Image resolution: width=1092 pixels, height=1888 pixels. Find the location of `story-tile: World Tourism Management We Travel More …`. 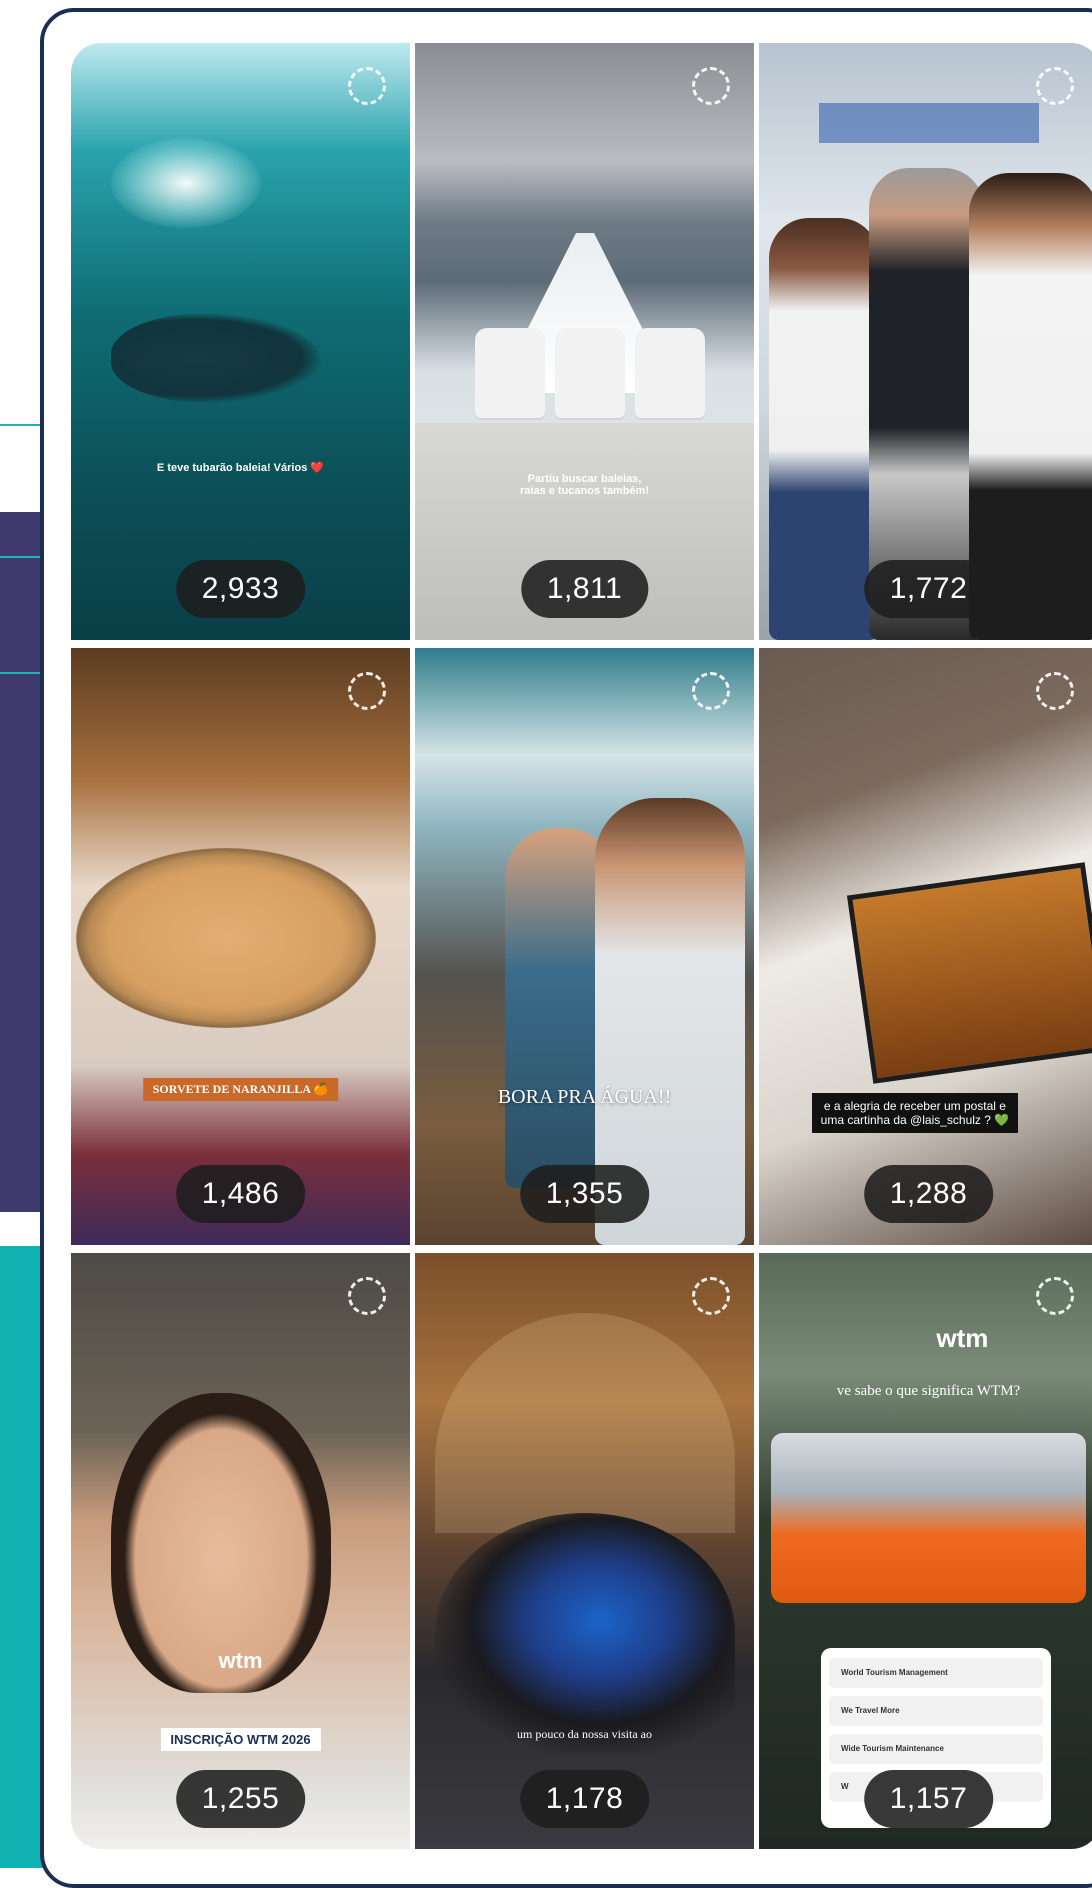

story-tile: World Tourism Management We Travel More … is located at coordinates (925, 1551).